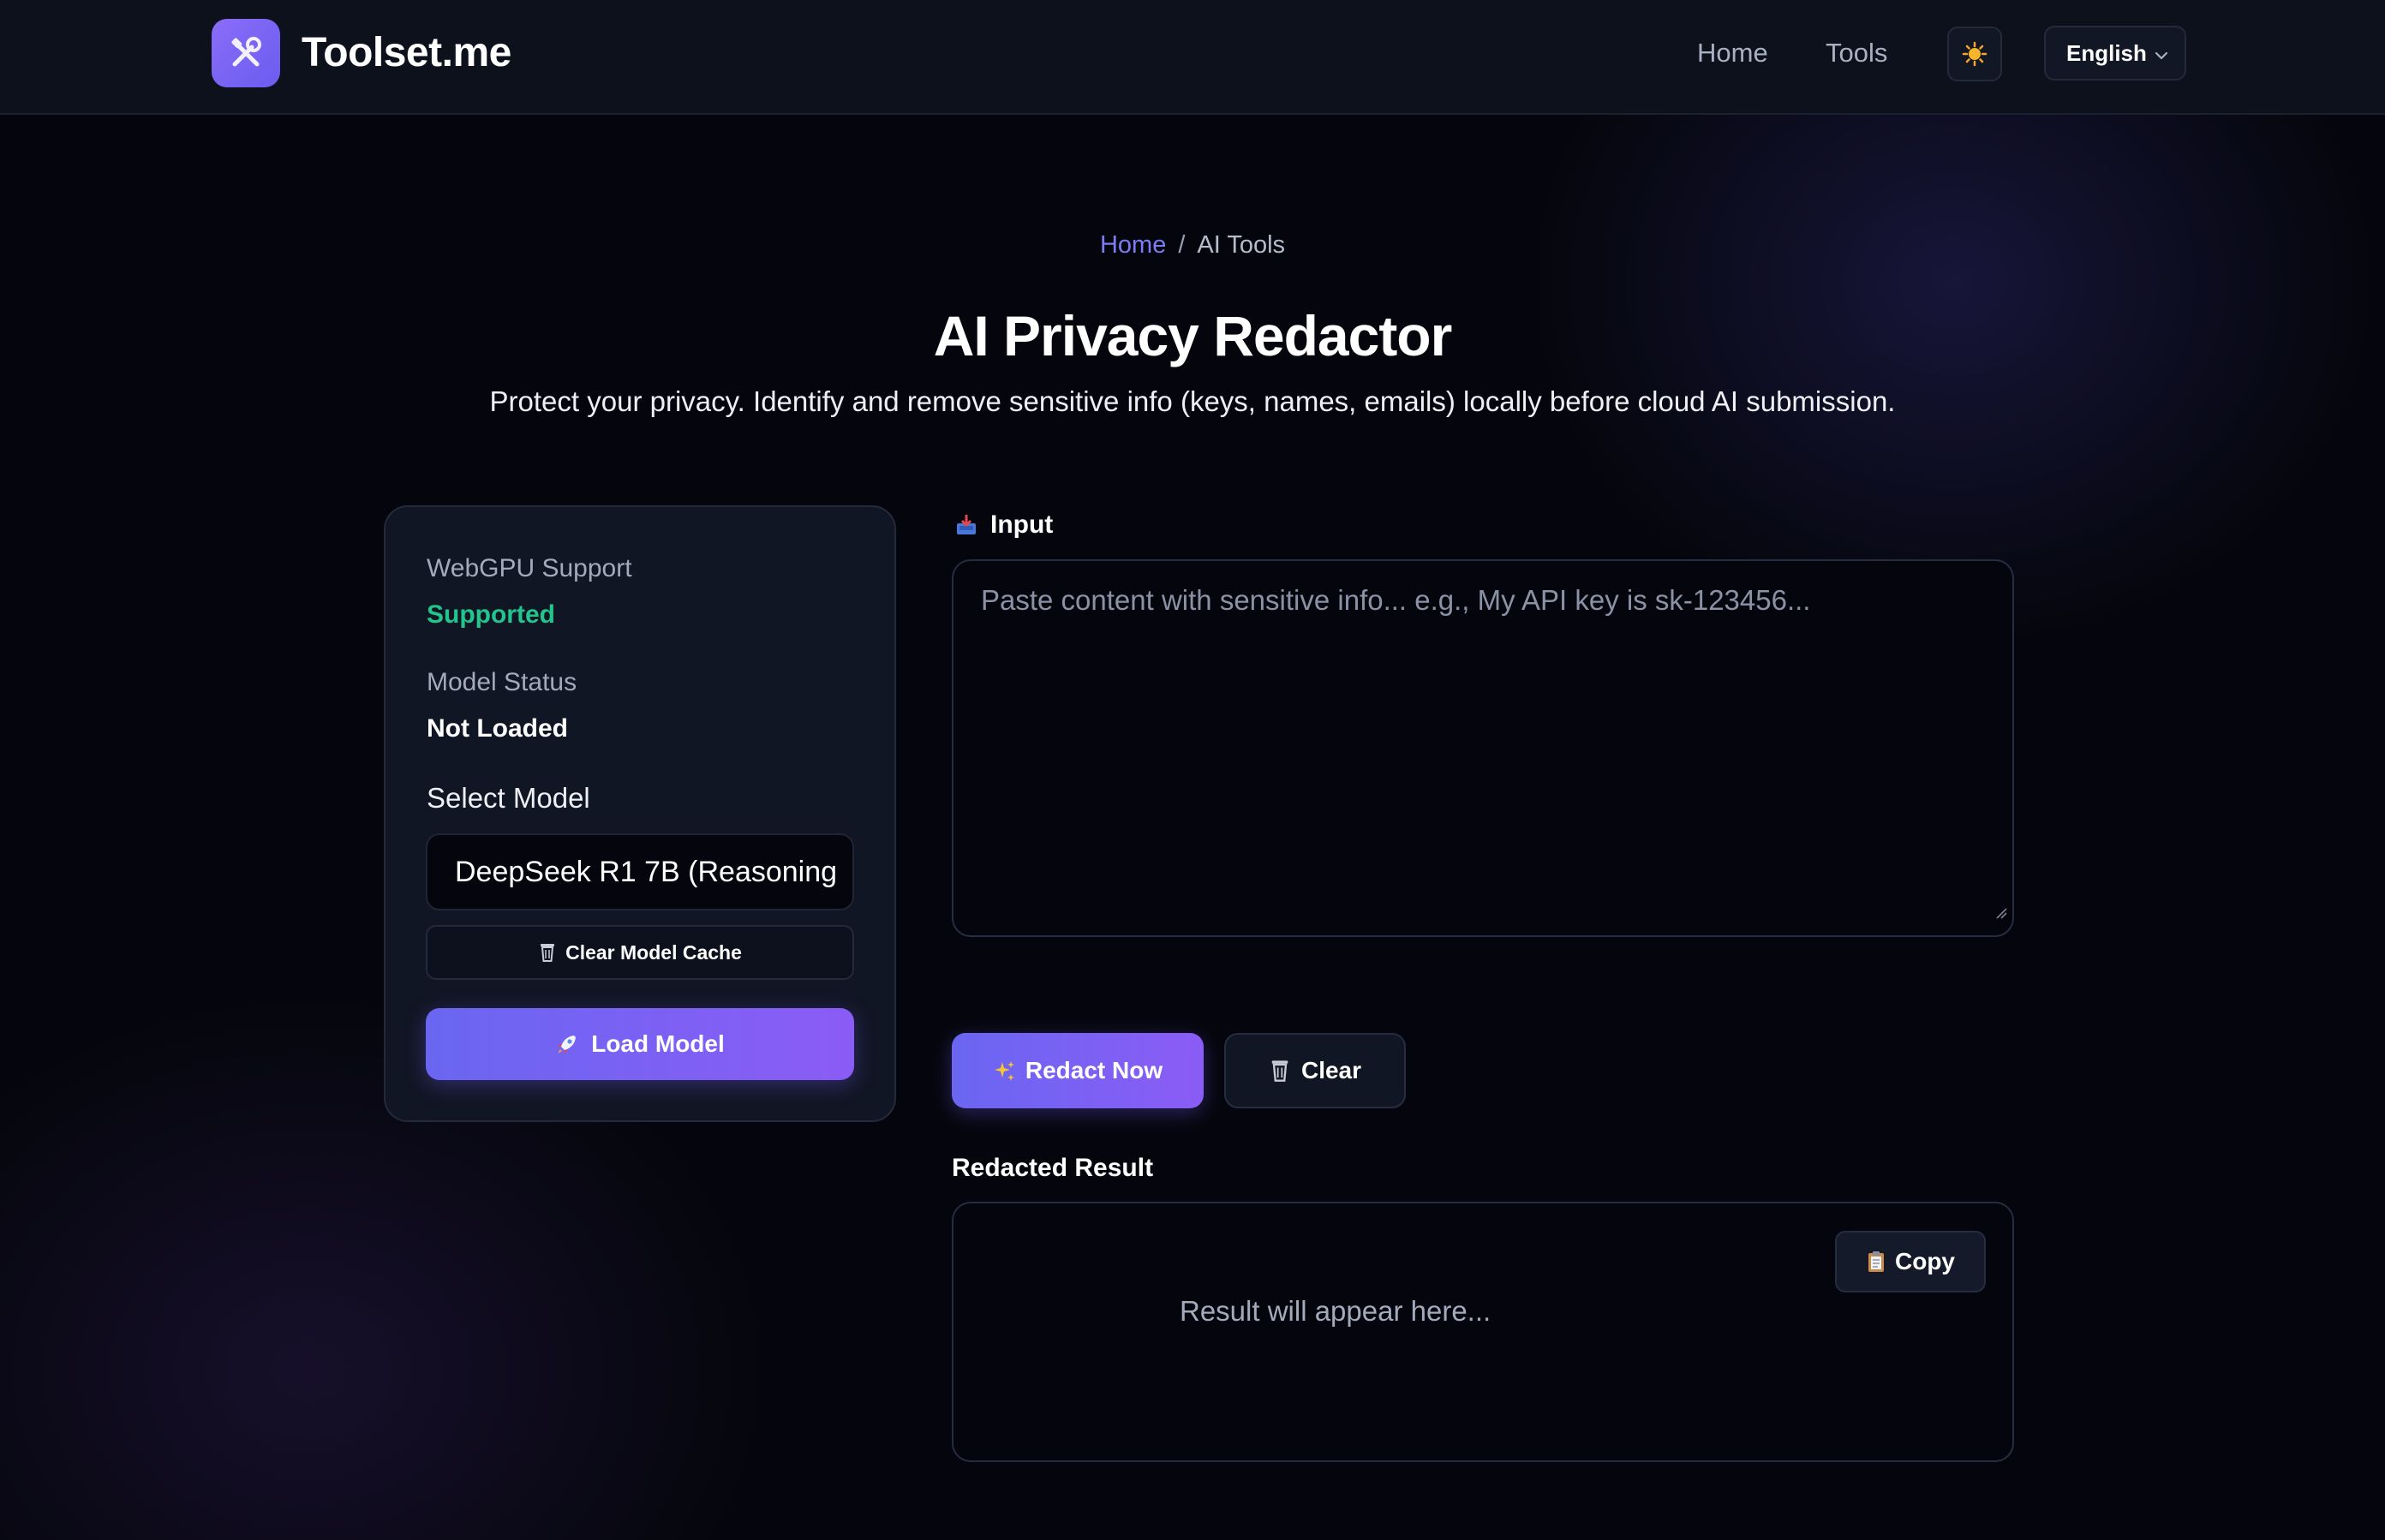  What do you see at coordinates (653, 952) in the screenshot?
I see `clear-model-cache-label: Clear Model Cache` at bounding box center [653, 952].